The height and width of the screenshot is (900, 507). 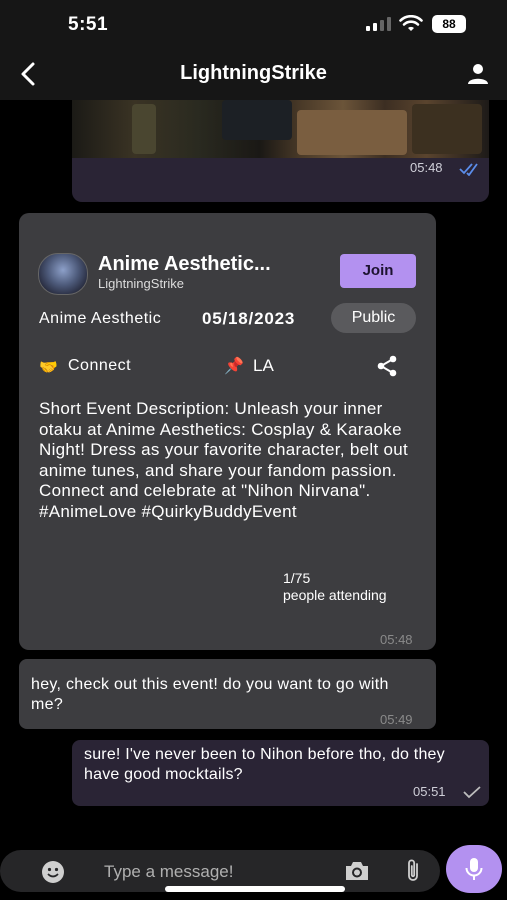 What do you see at coordinates (63, 274) in the screenshot?
I see `event-avatar` at bounding box center [63, 274].